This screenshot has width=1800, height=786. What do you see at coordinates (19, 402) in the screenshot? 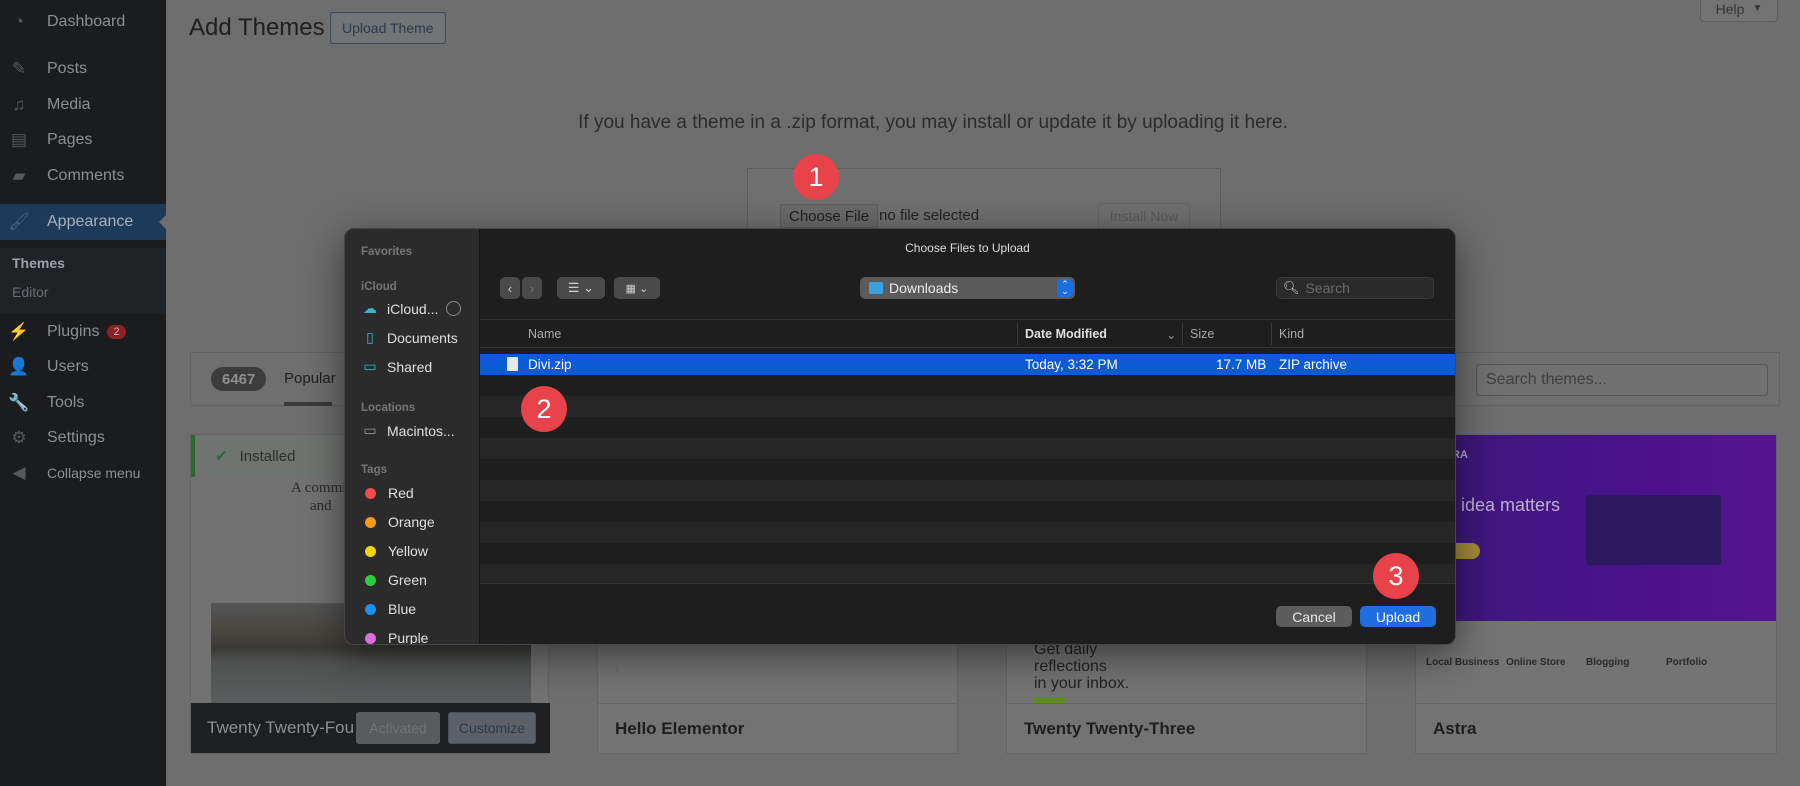
I see `wrench-icon: 🔧` at bounding box center [19, 402].